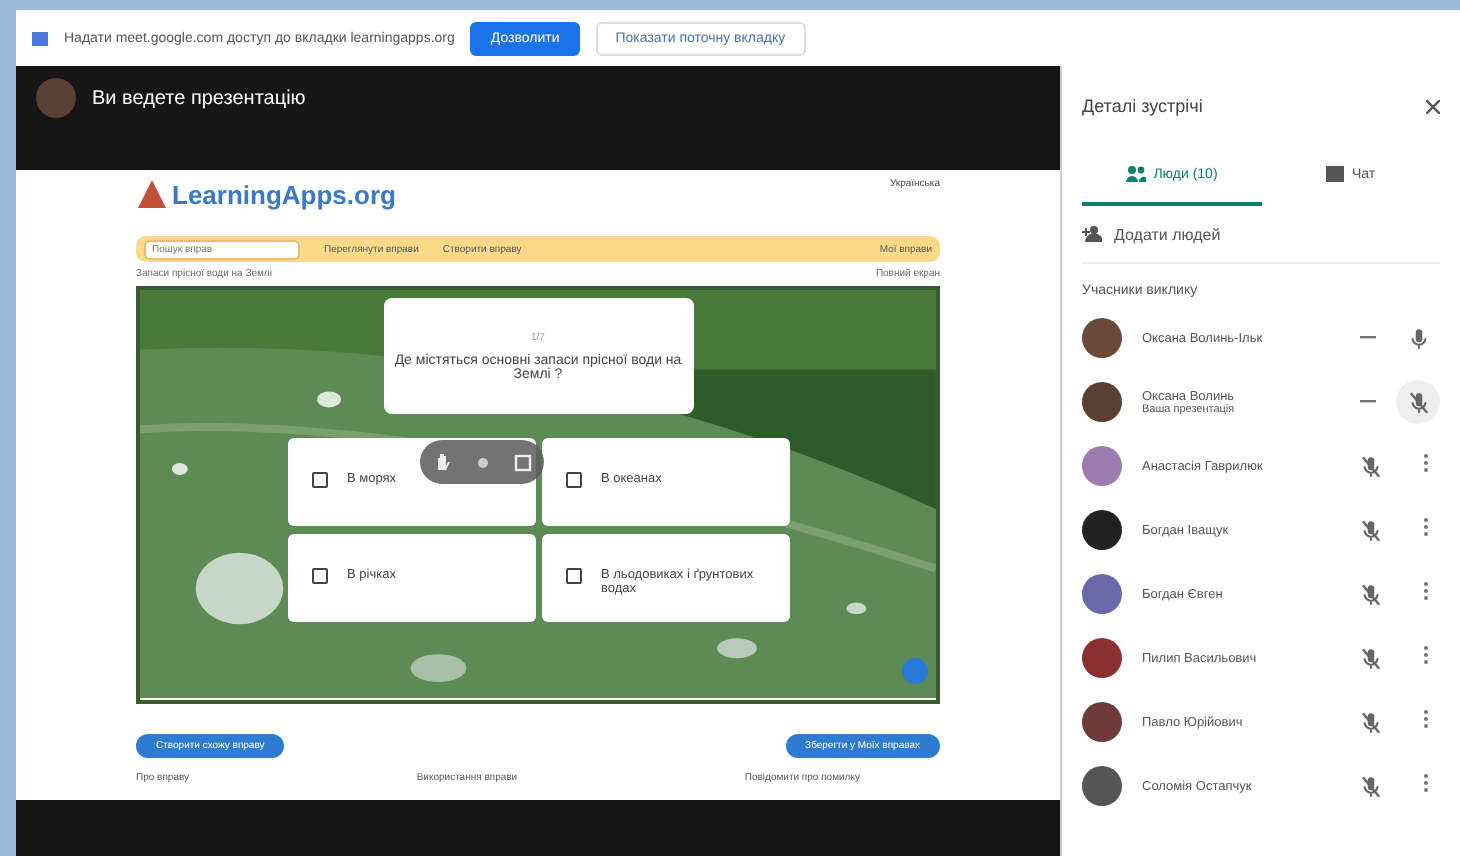 This screenshot has height=856, width=1460. I want to click on window-icon, so click(40, 38).